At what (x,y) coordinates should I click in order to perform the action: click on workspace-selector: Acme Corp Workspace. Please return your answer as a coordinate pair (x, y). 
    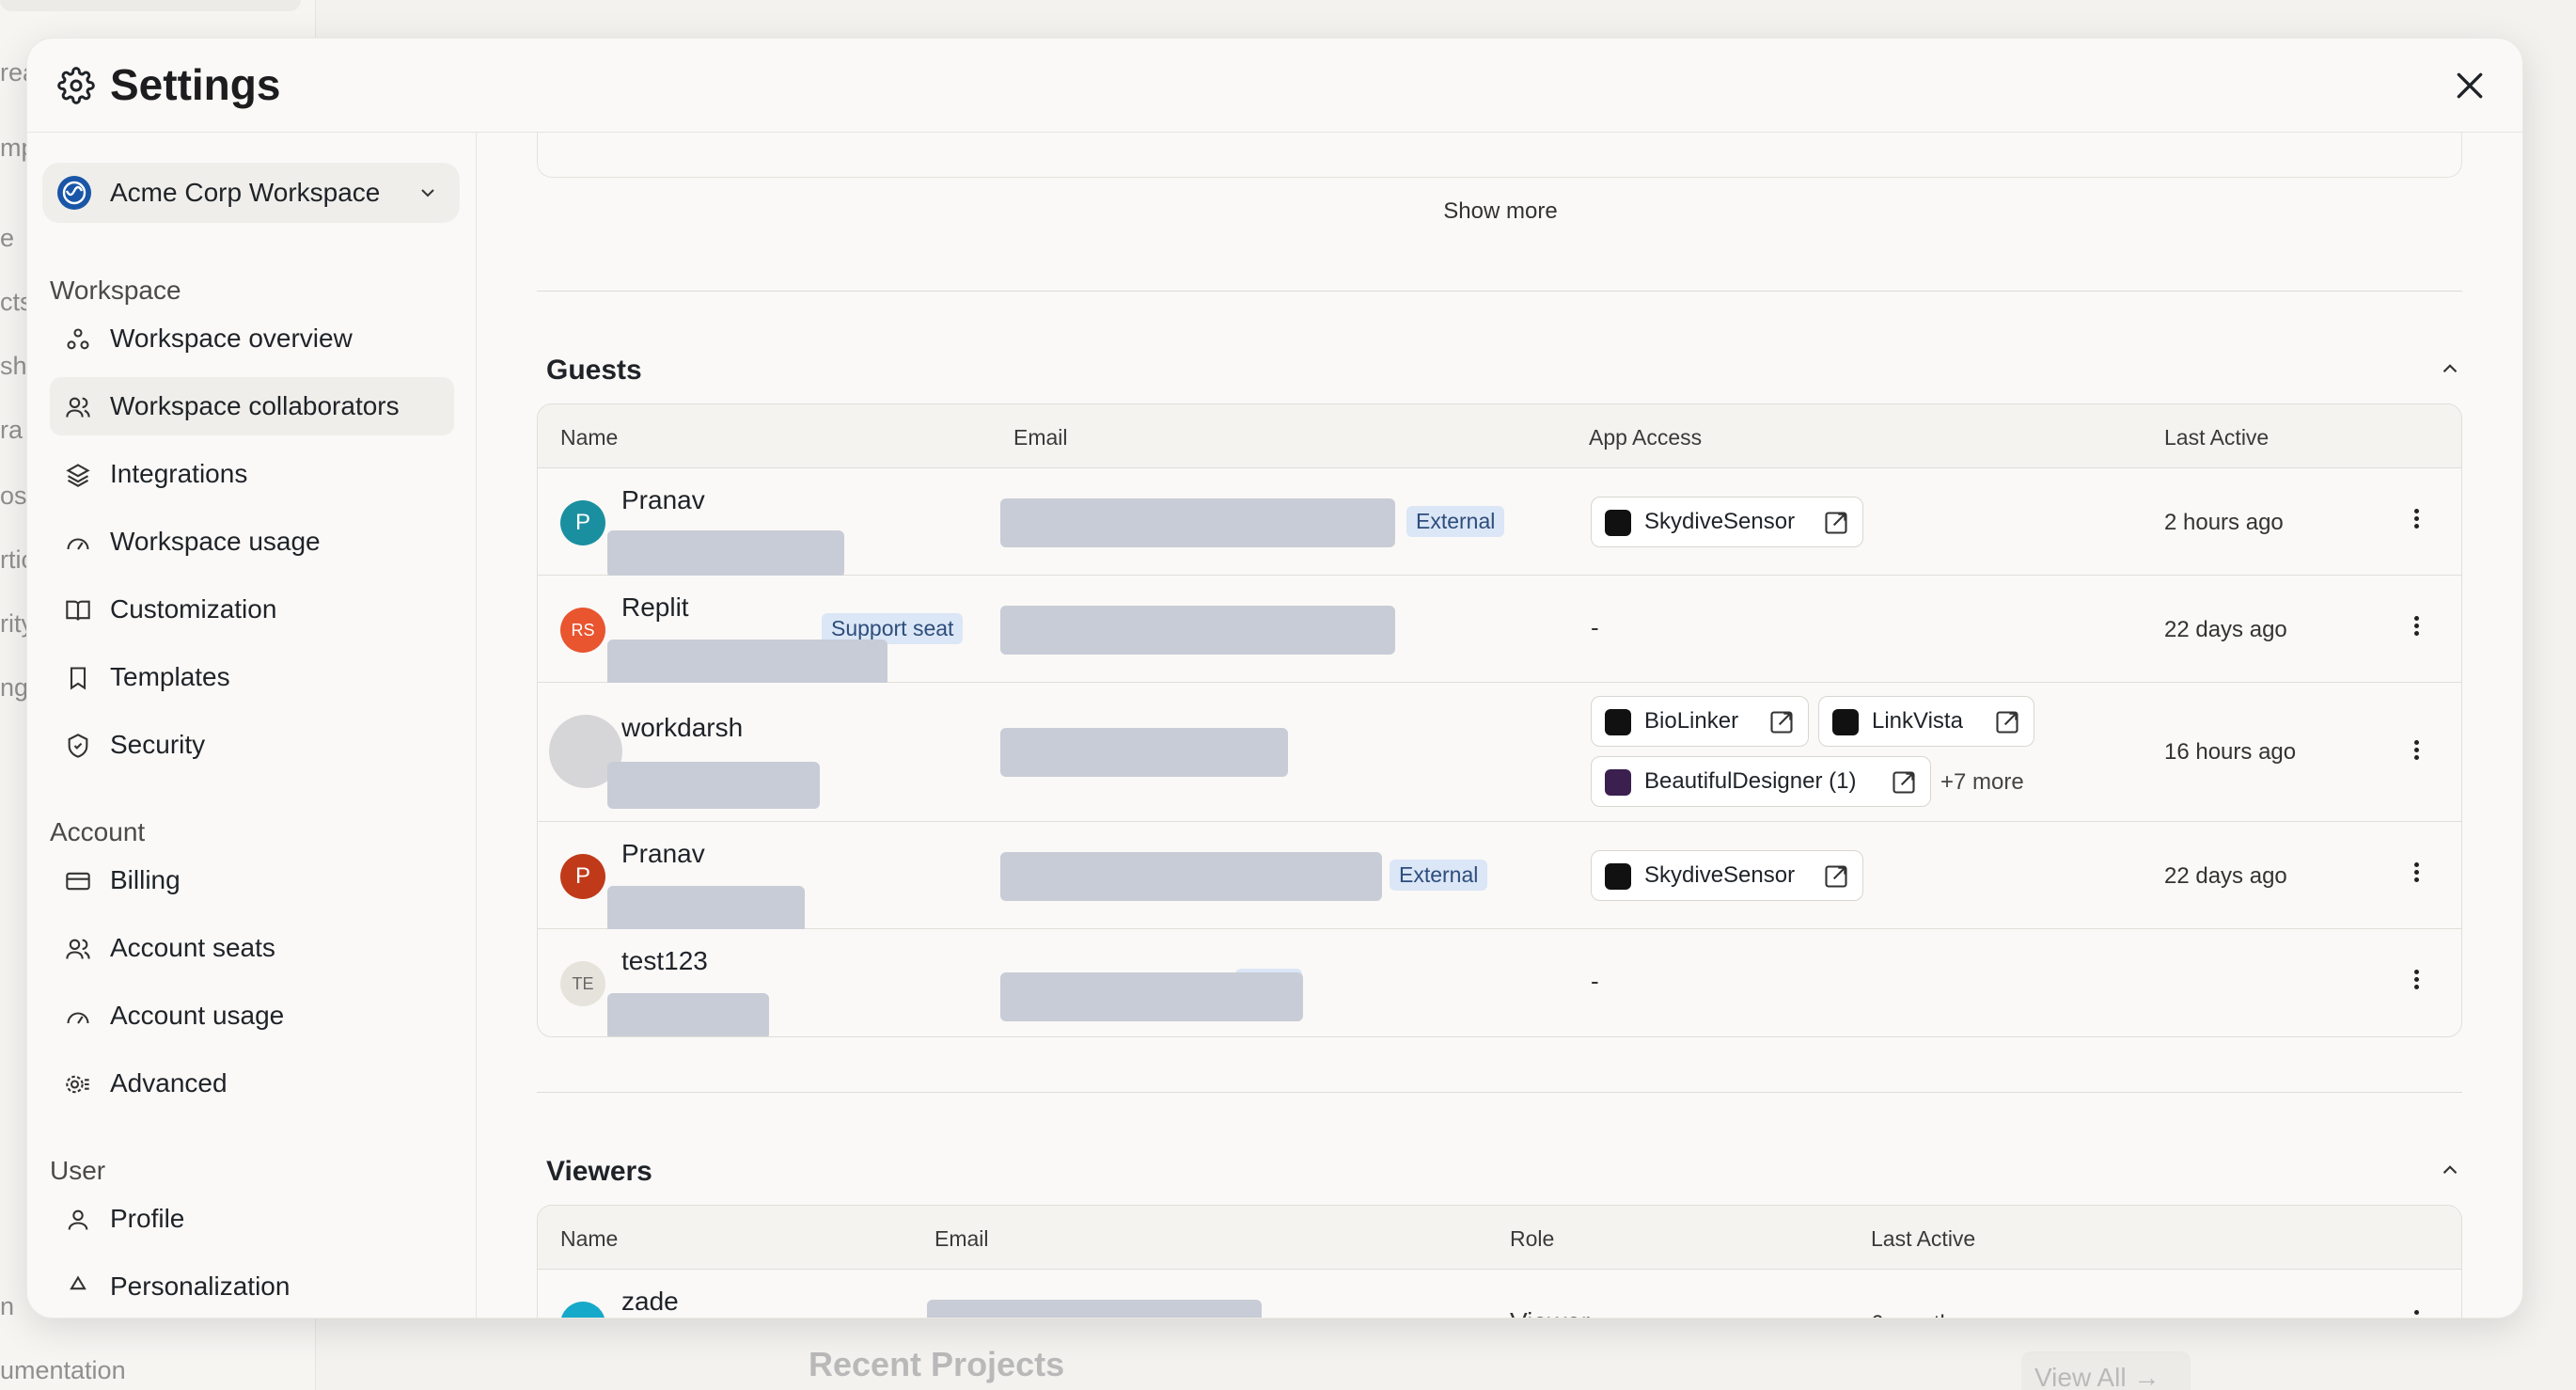
    Looking at the image, I should click on (251, 193).